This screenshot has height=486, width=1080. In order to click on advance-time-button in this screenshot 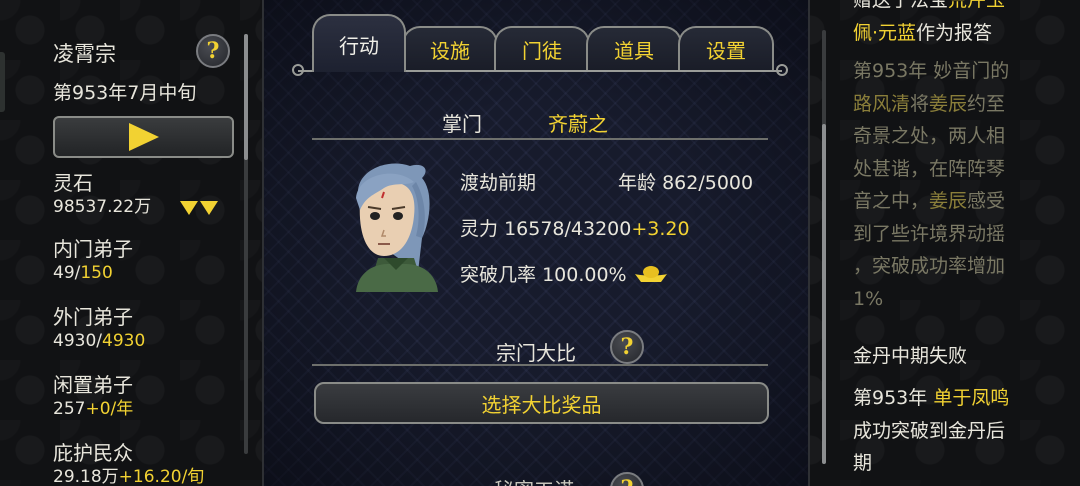, I will do `click(143, 137)`.